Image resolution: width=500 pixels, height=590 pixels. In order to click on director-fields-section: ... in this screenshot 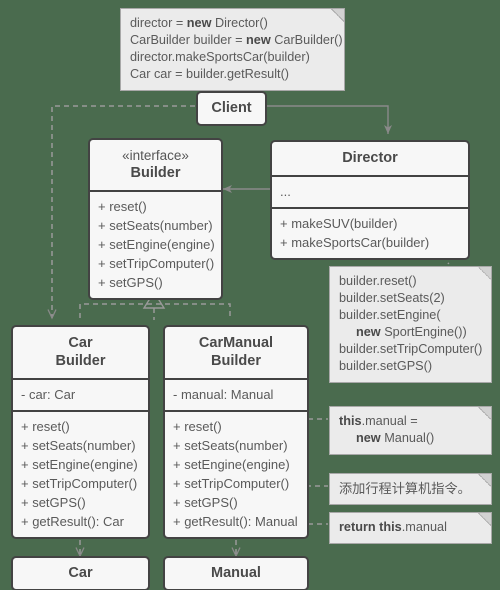, I will do `click(370, 191)`.